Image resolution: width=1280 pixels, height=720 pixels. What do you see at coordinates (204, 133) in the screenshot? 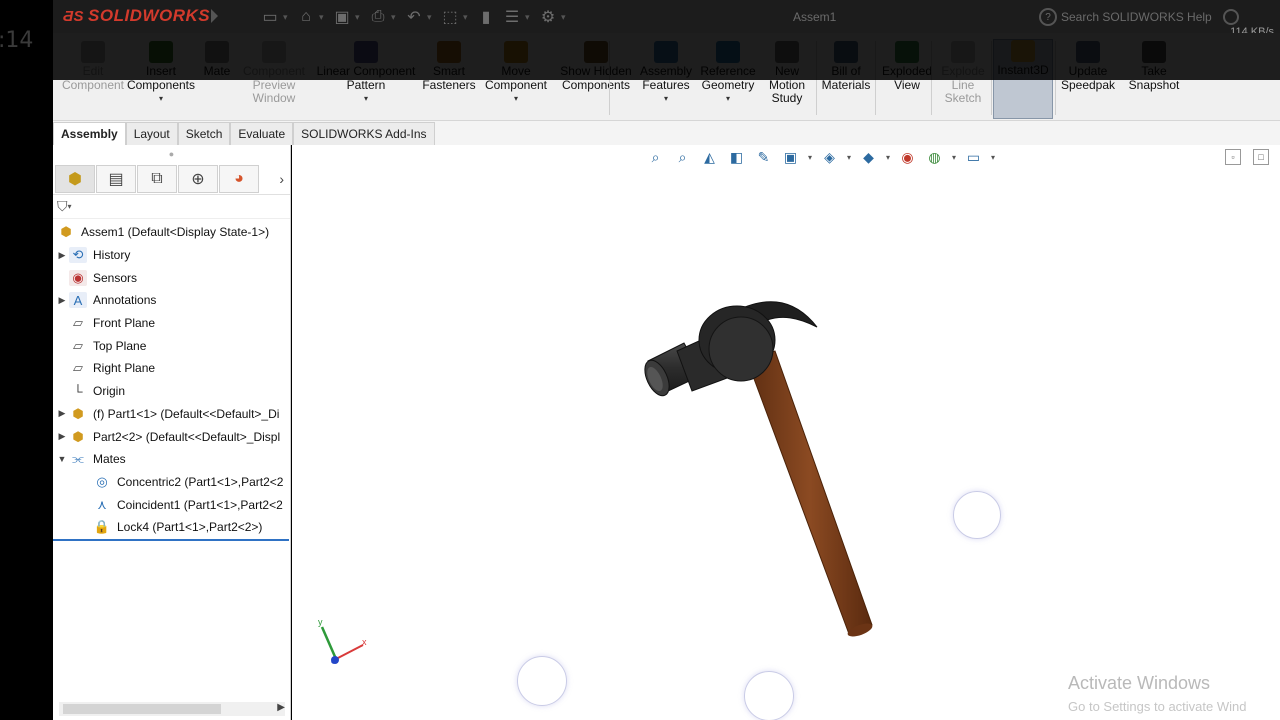
I see `tab-sketch: Sketch` at bounding box center [204, 133].